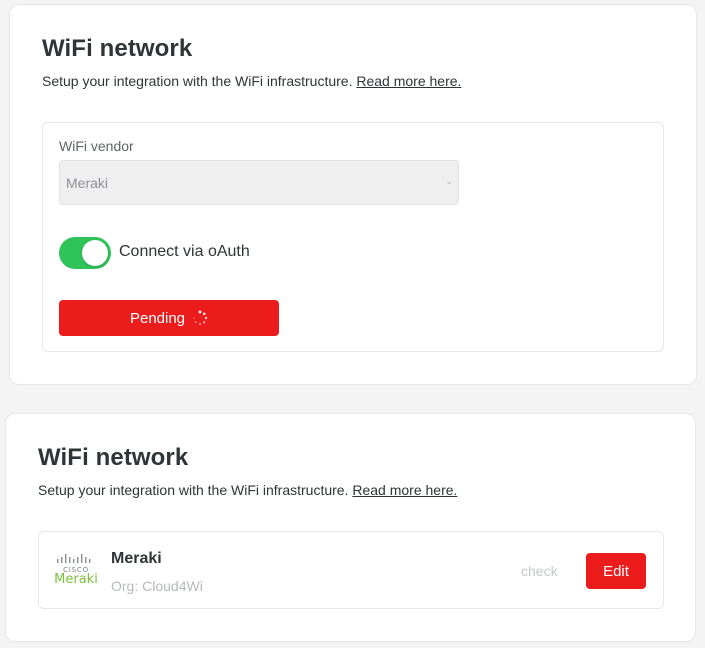  I want to click on edit-button-label: Edit, so click(616, 571).